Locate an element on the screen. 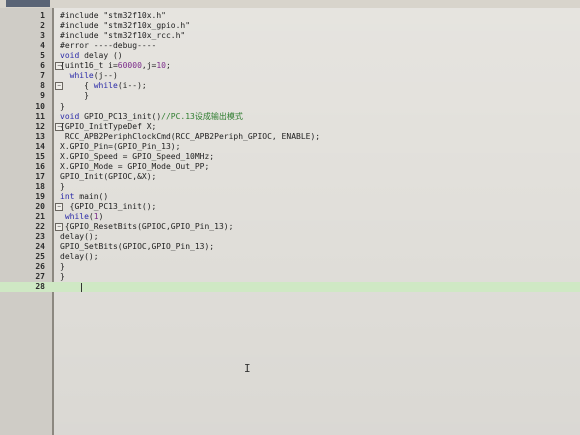 The image size is (580, 435). line-number: 1 is located at coordinates (42, 15).